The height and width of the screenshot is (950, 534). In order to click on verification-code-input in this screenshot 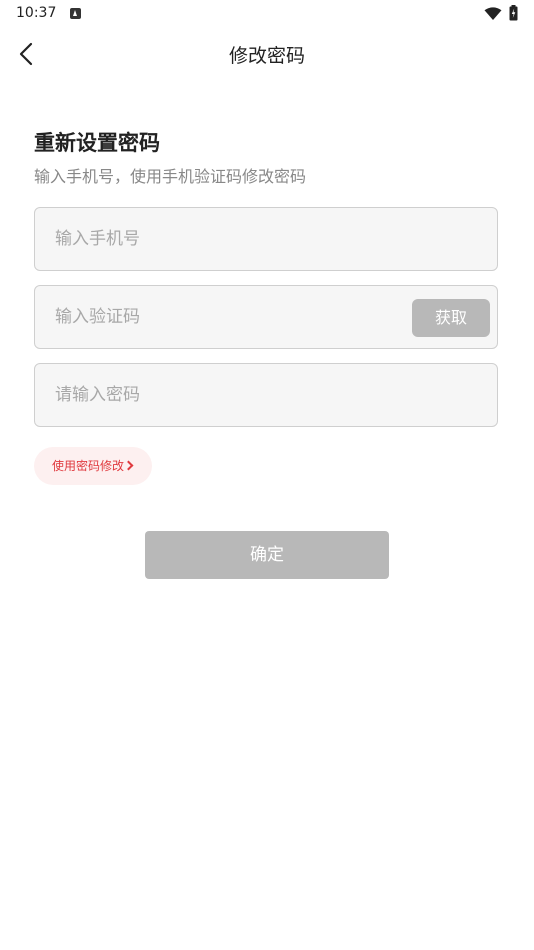, I will do `click(235, 317)`.